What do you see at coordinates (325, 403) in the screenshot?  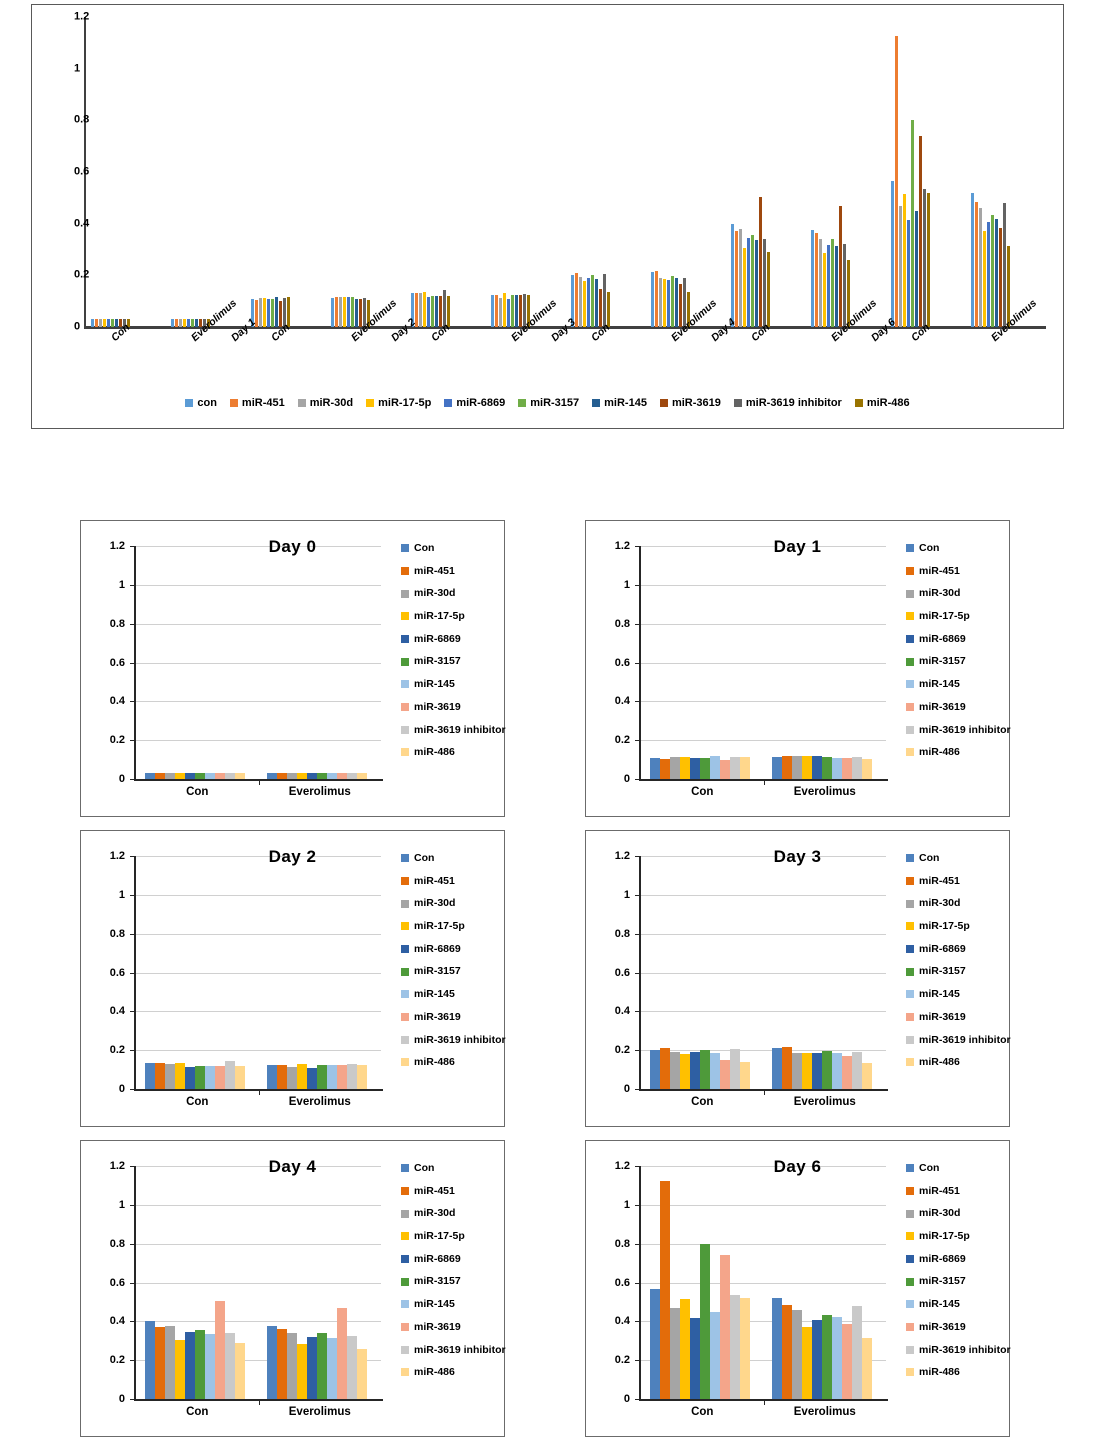 I see `top-chart-legend-item: miR-30d` at bounding box center [325, 403].